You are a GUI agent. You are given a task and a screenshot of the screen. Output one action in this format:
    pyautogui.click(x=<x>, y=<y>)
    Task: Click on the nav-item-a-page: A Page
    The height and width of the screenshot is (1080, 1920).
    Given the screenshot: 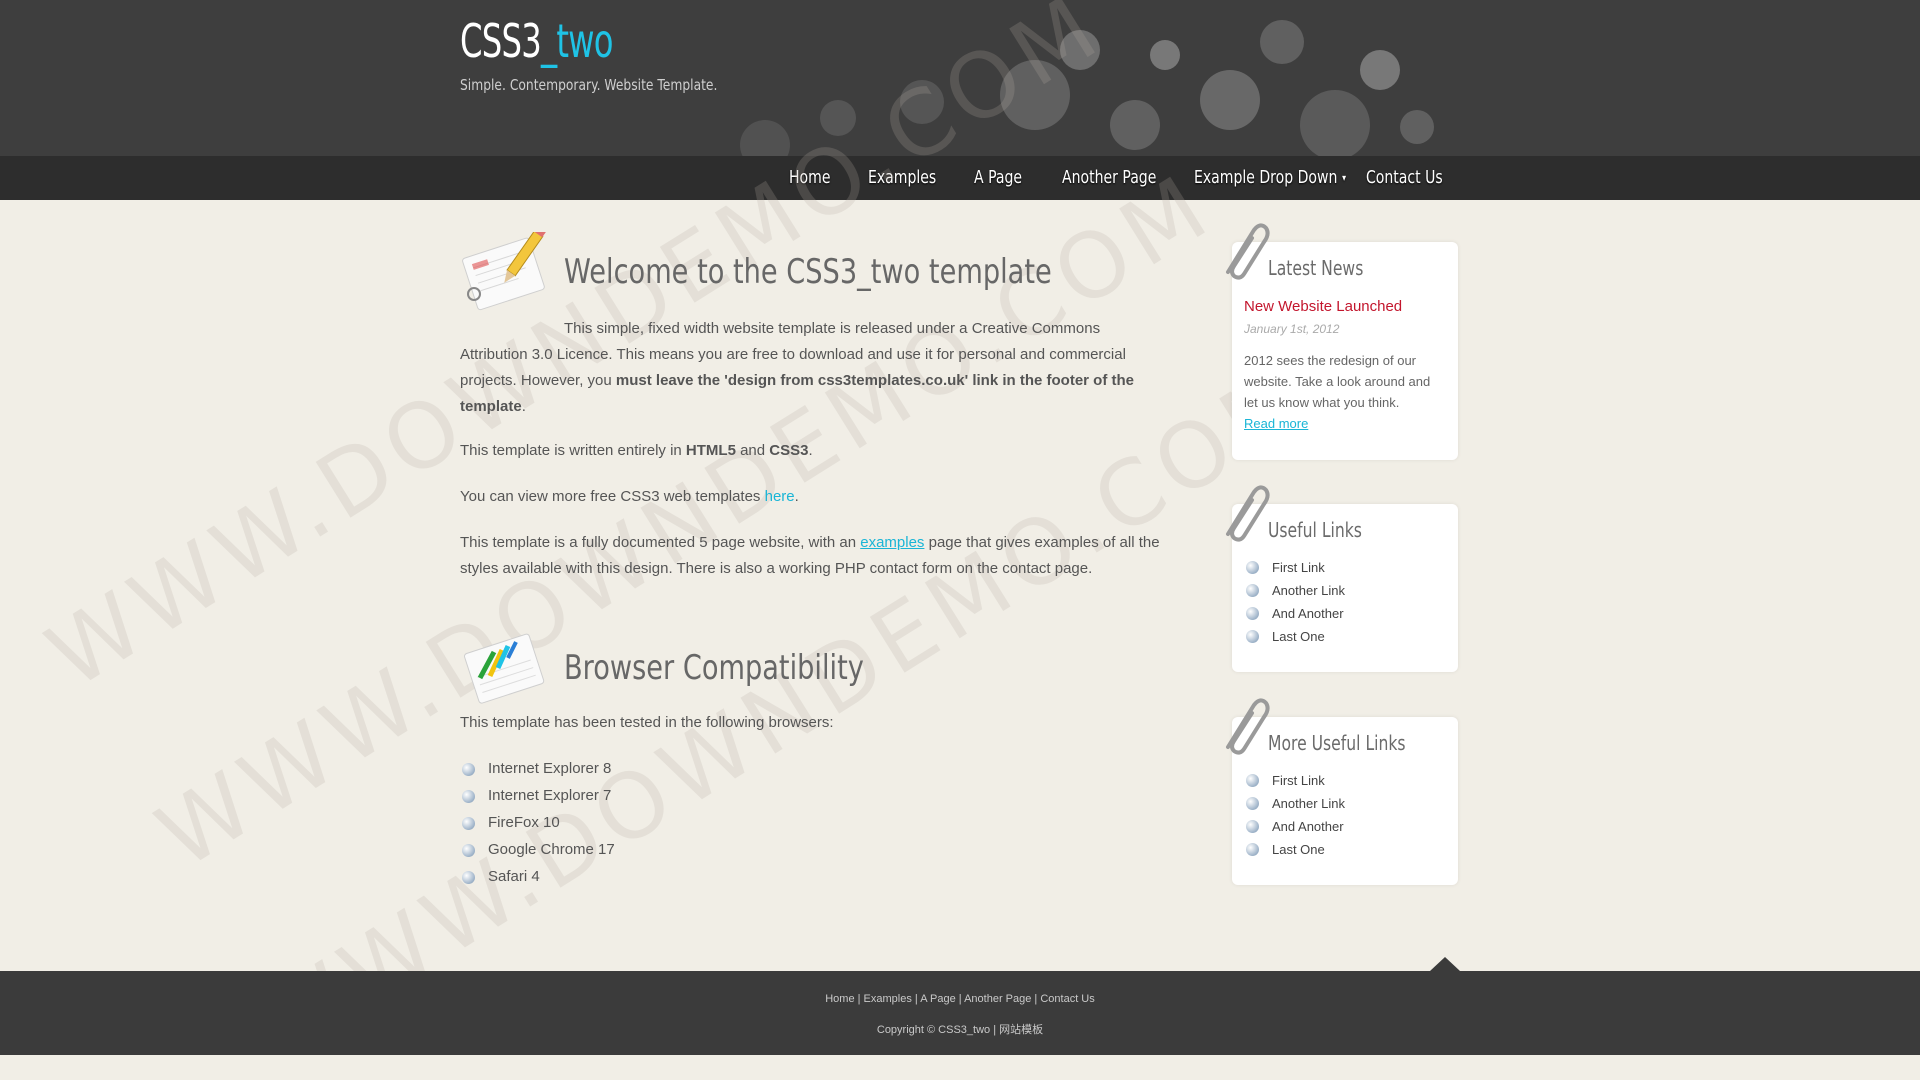 What is the action you would take?
    pyautogui.click(x=998, y=177)
    